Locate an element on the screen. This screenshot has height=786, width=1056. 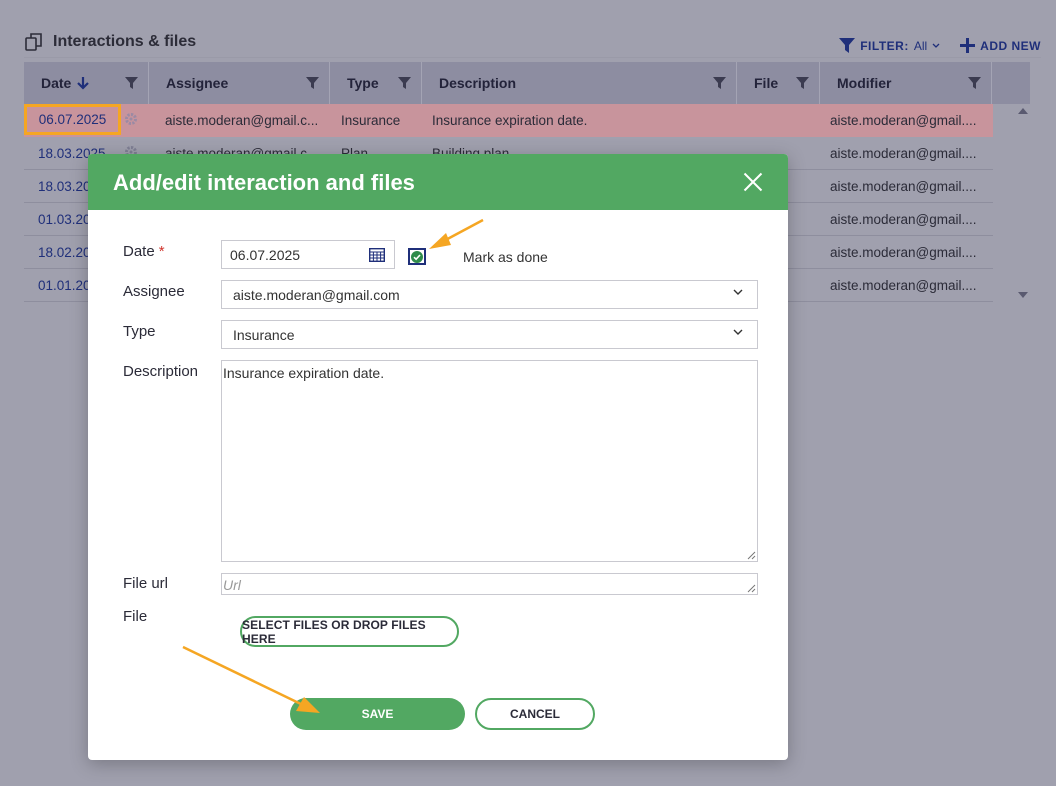
checkmark-icon is located at coordinates (417, 256).